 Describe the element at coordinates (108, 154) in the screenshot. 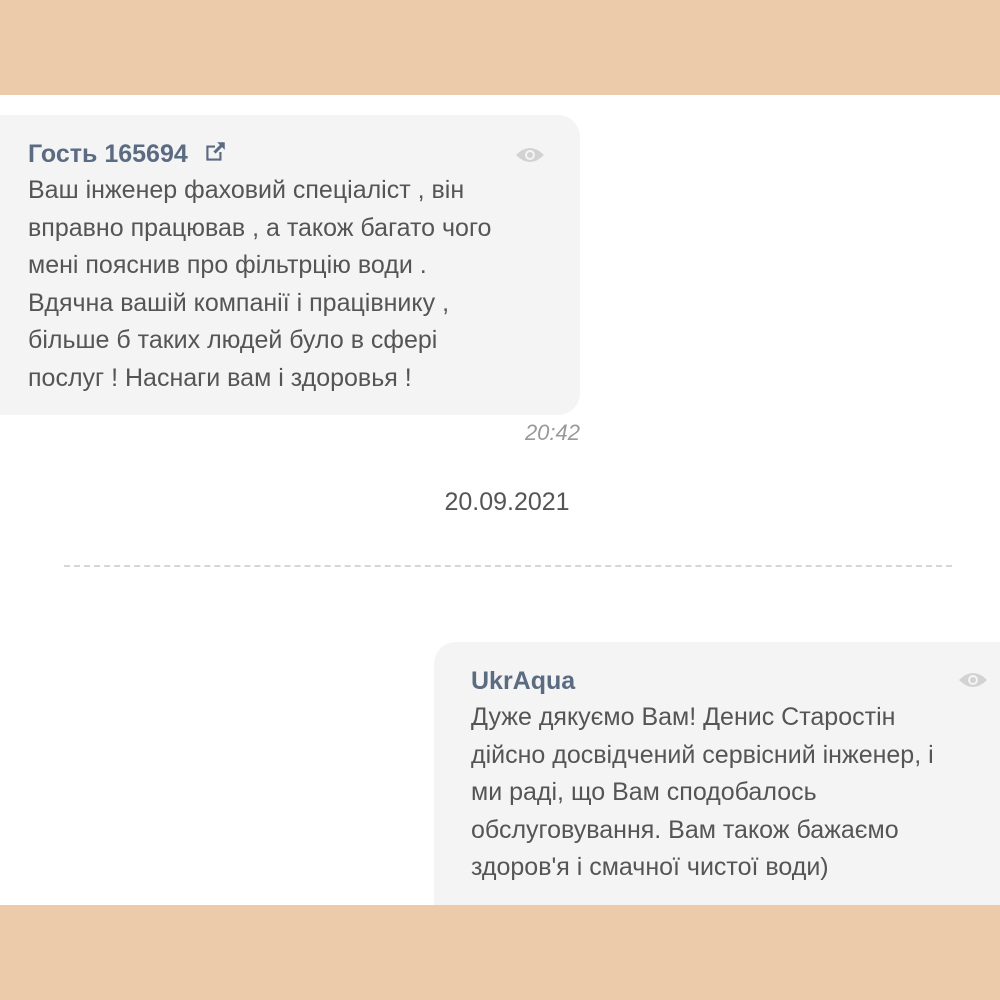

I see `author-name: Гость 165694` at that location.